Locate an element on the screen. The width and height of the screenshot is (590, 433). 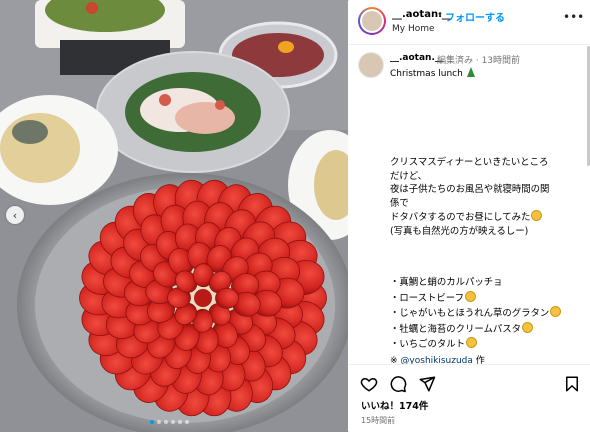
list-item: ・真鯛と蛸のカルパッチョ is located at coordinates (446, 282).